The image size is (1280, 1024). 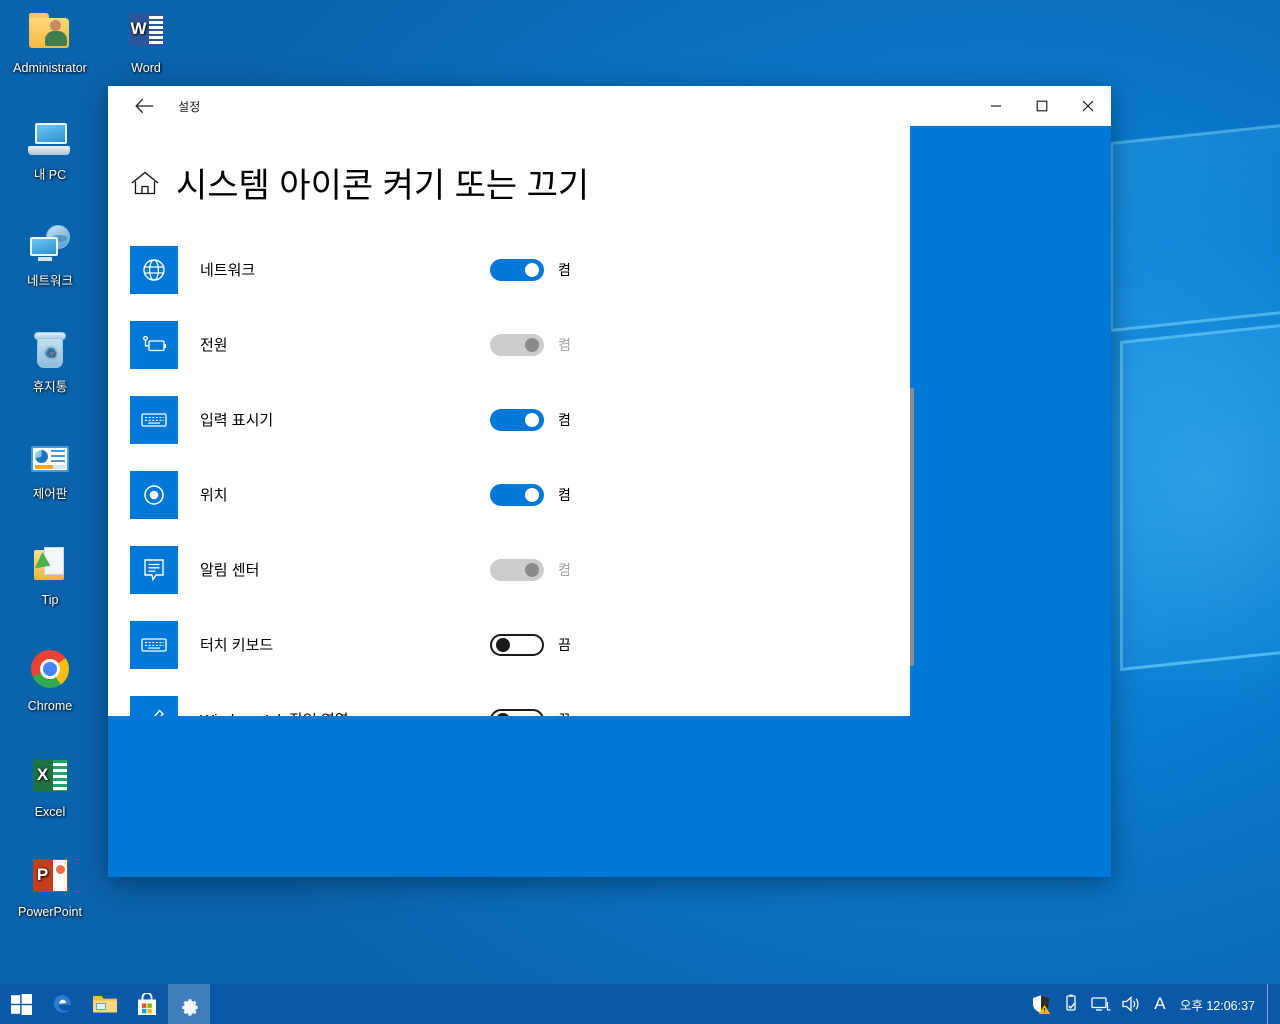 I want to click on maximize-button, so click(x=1042, y=106).